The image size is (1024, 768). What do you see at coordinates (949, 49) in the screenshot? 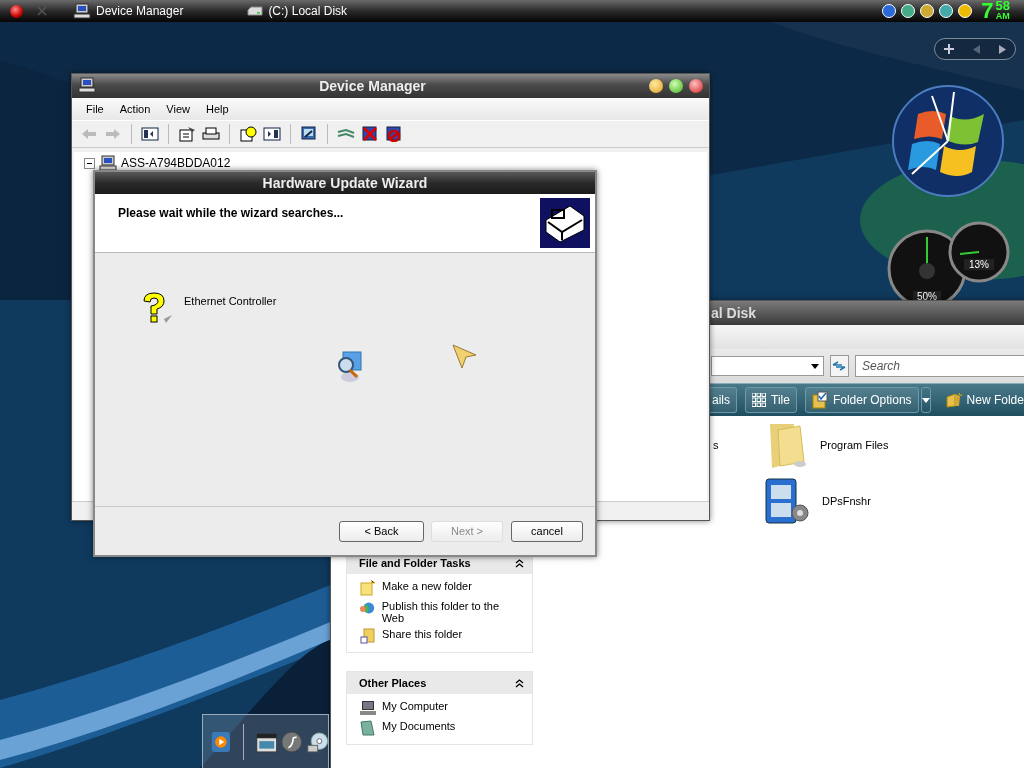
I see `add-icon` at bounding box center [949, 49].